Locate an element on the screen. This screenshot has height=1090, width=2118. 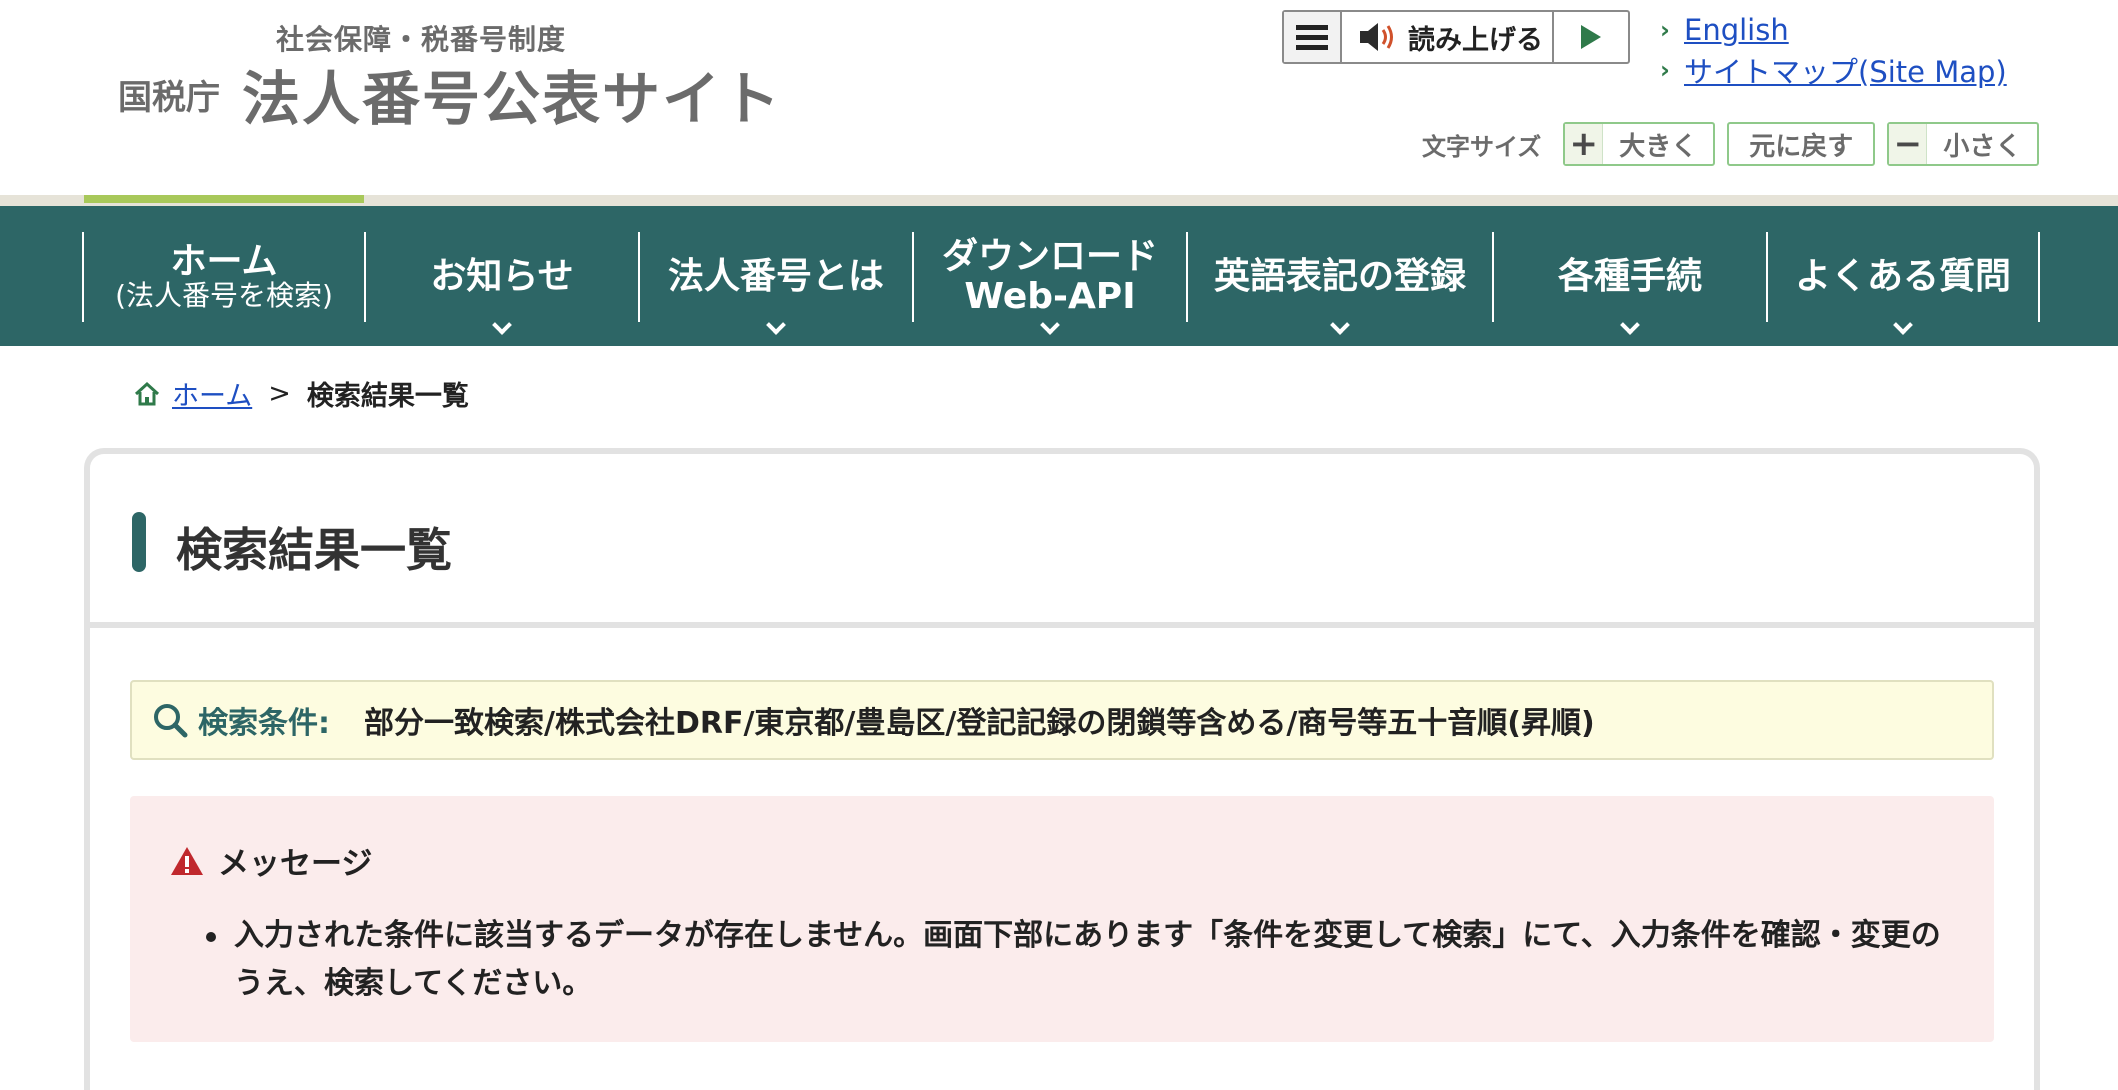
nav-item-about: 法人番号とは is located at coordinates (775, 283).